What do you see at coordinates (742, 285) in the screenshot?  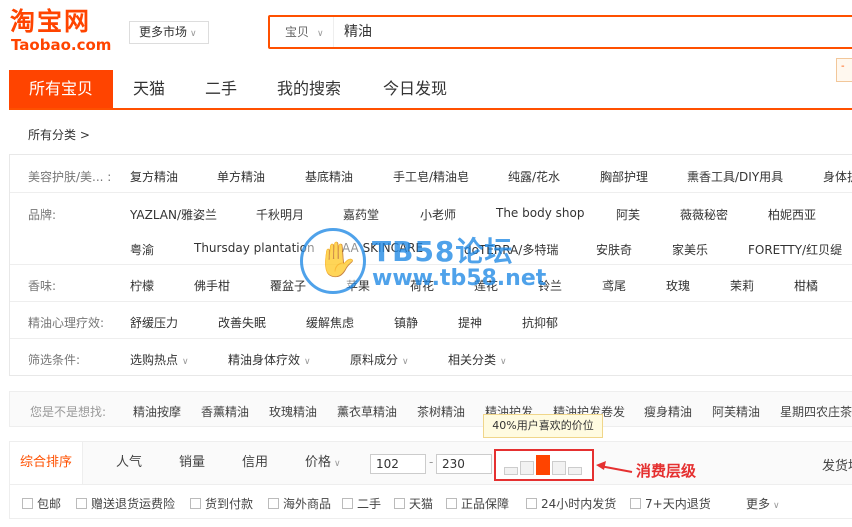 I see `filter-item: 茉莉` at bounding box center [742, 285].